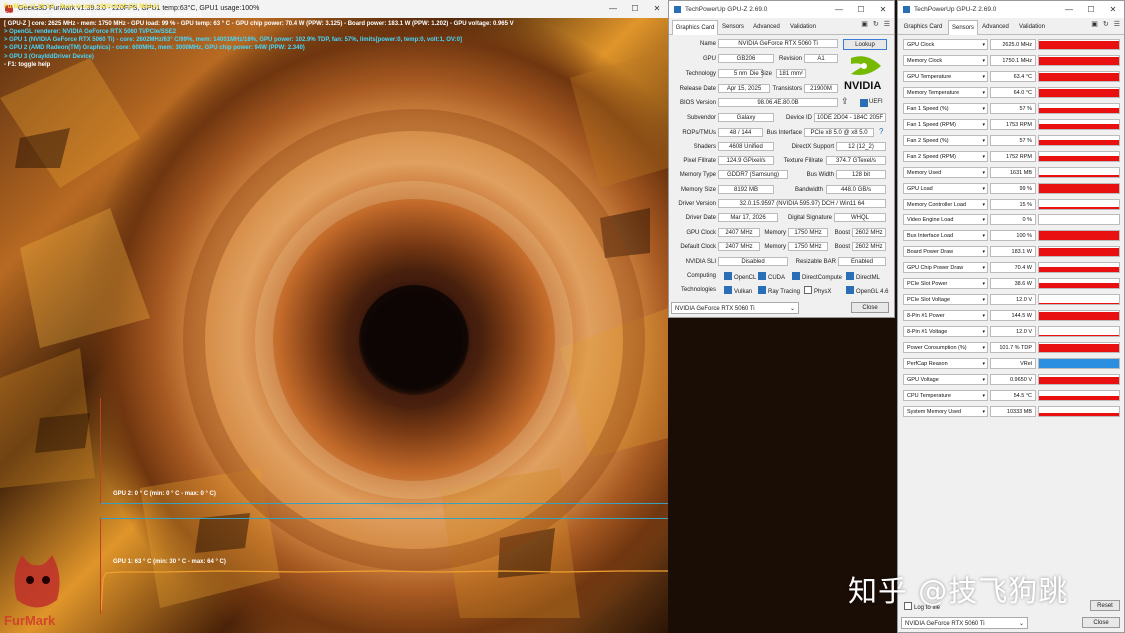 Image resolution: width=1125 pixels, height=633 pixels. What do you see at coordinates (1013, 236) in the screenshot?
I see `sensor-value: 100 %` at bounding box center [1013, 236].